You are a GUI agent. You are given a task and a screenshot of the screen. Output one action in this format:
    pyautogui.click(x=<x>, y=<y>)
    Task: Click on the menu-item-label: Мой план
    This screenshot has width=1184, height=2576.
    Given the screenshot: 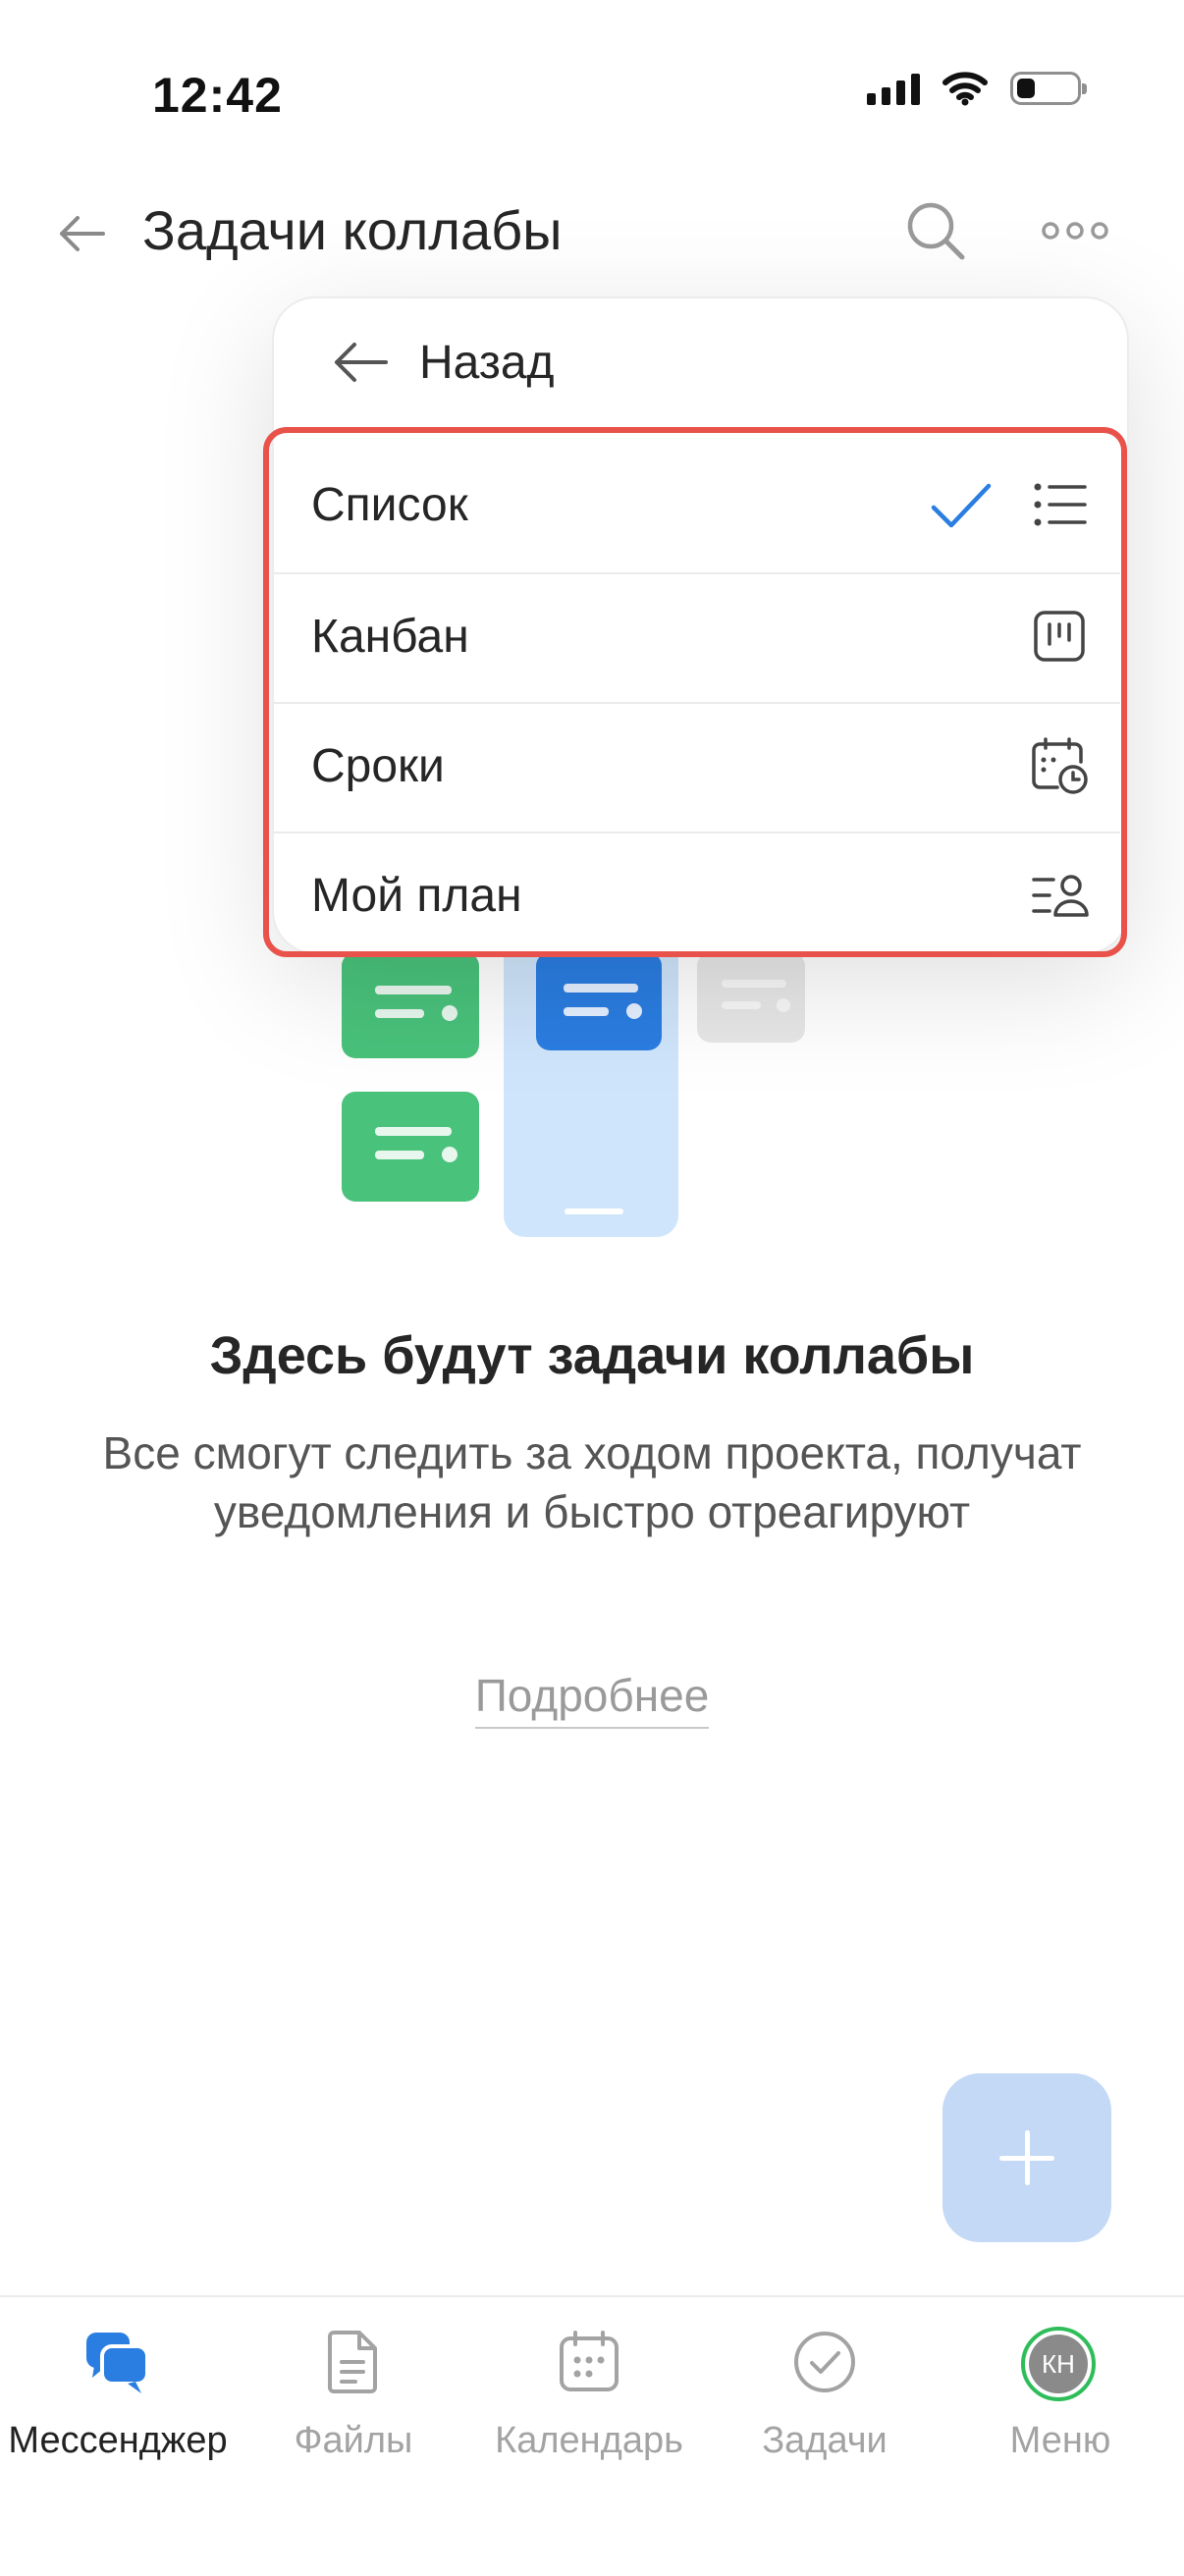 What is the action you would take?
    pyautogui.click(x=417, y=896)
    